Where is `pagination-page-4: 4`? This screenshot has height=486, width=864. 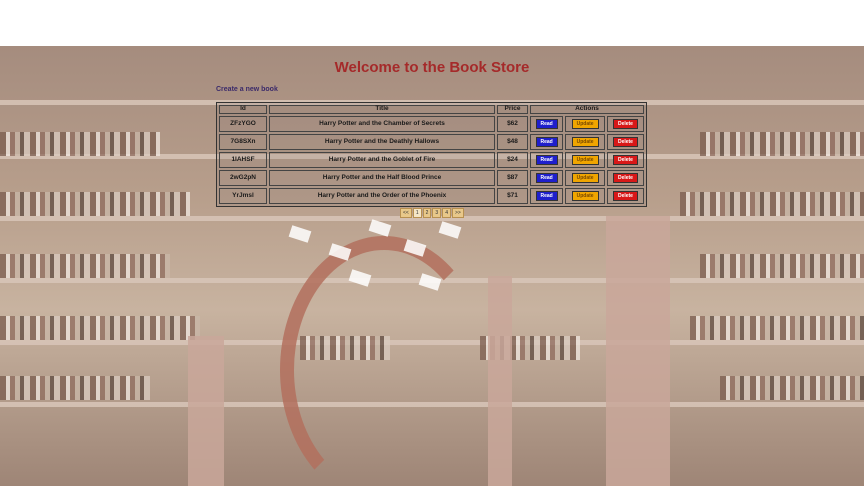 pagination-page-4: 4 is located at coordinates (446, 213).